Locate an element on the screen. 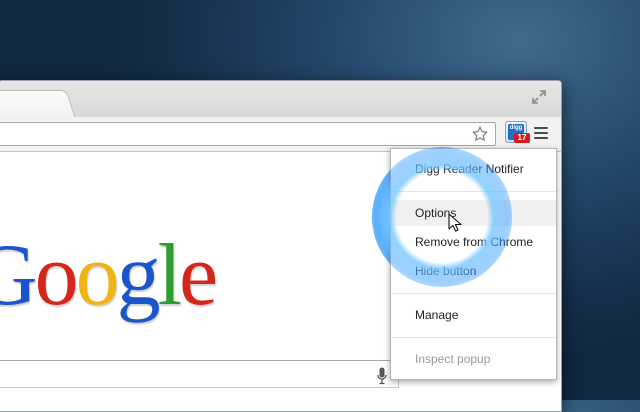  chrome-menu-icon is located at coordinates (541, 133).